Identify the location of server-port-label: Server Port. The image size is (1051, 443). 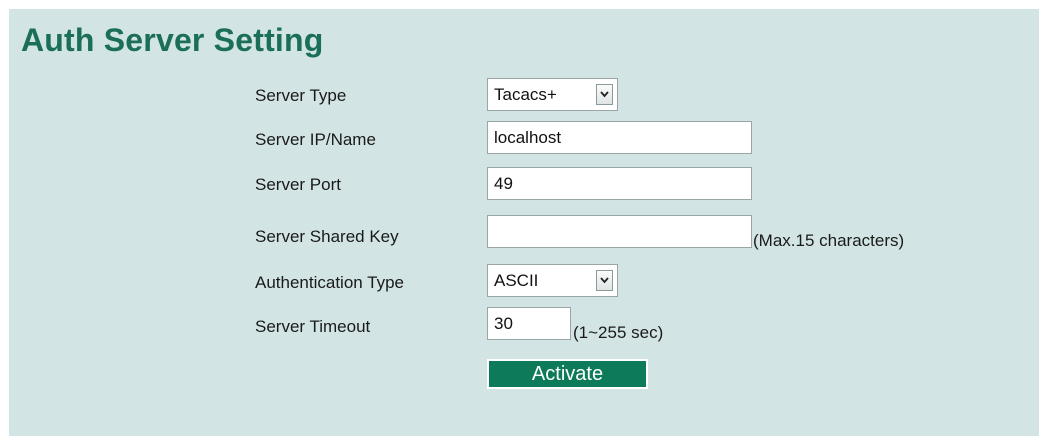
(298, 184).